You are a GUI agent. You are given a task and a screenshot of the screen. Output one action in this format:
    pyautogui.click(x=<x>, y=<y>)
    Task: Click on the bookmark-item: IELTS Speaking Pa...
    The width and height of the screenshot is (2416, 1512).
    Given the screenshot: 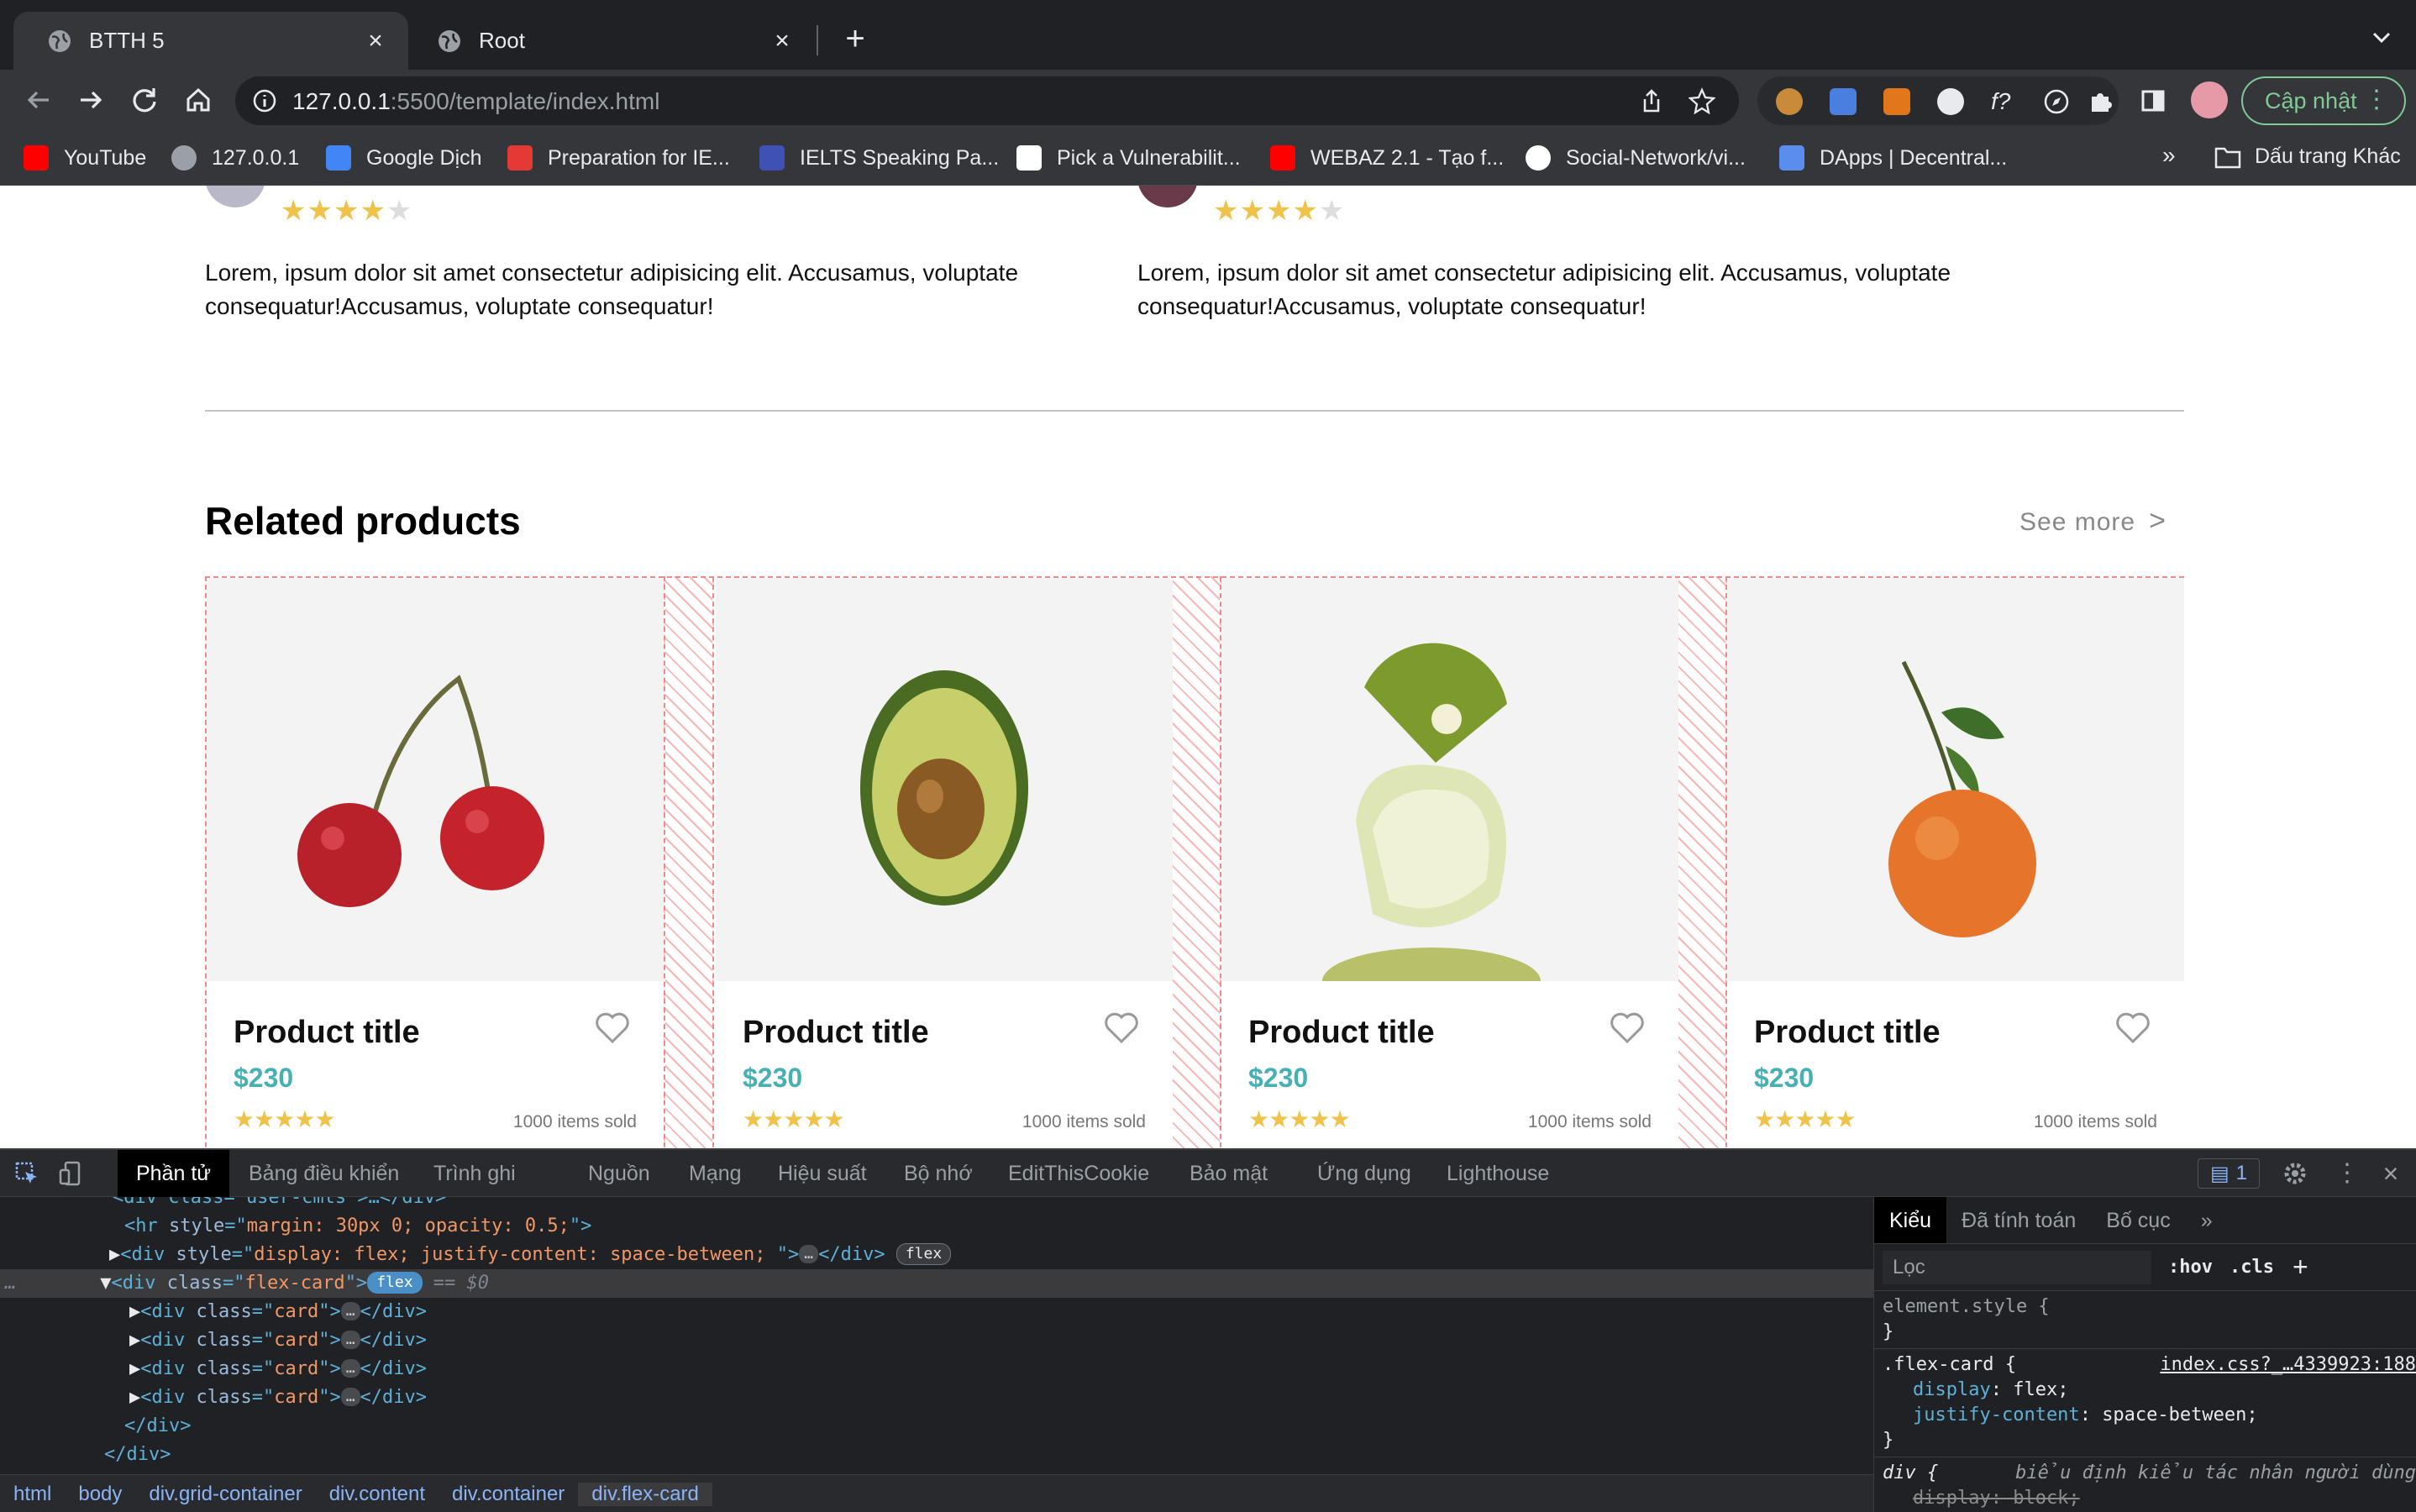 What is the action you would take?
    pyautogui.click(x=879, y=157)
    